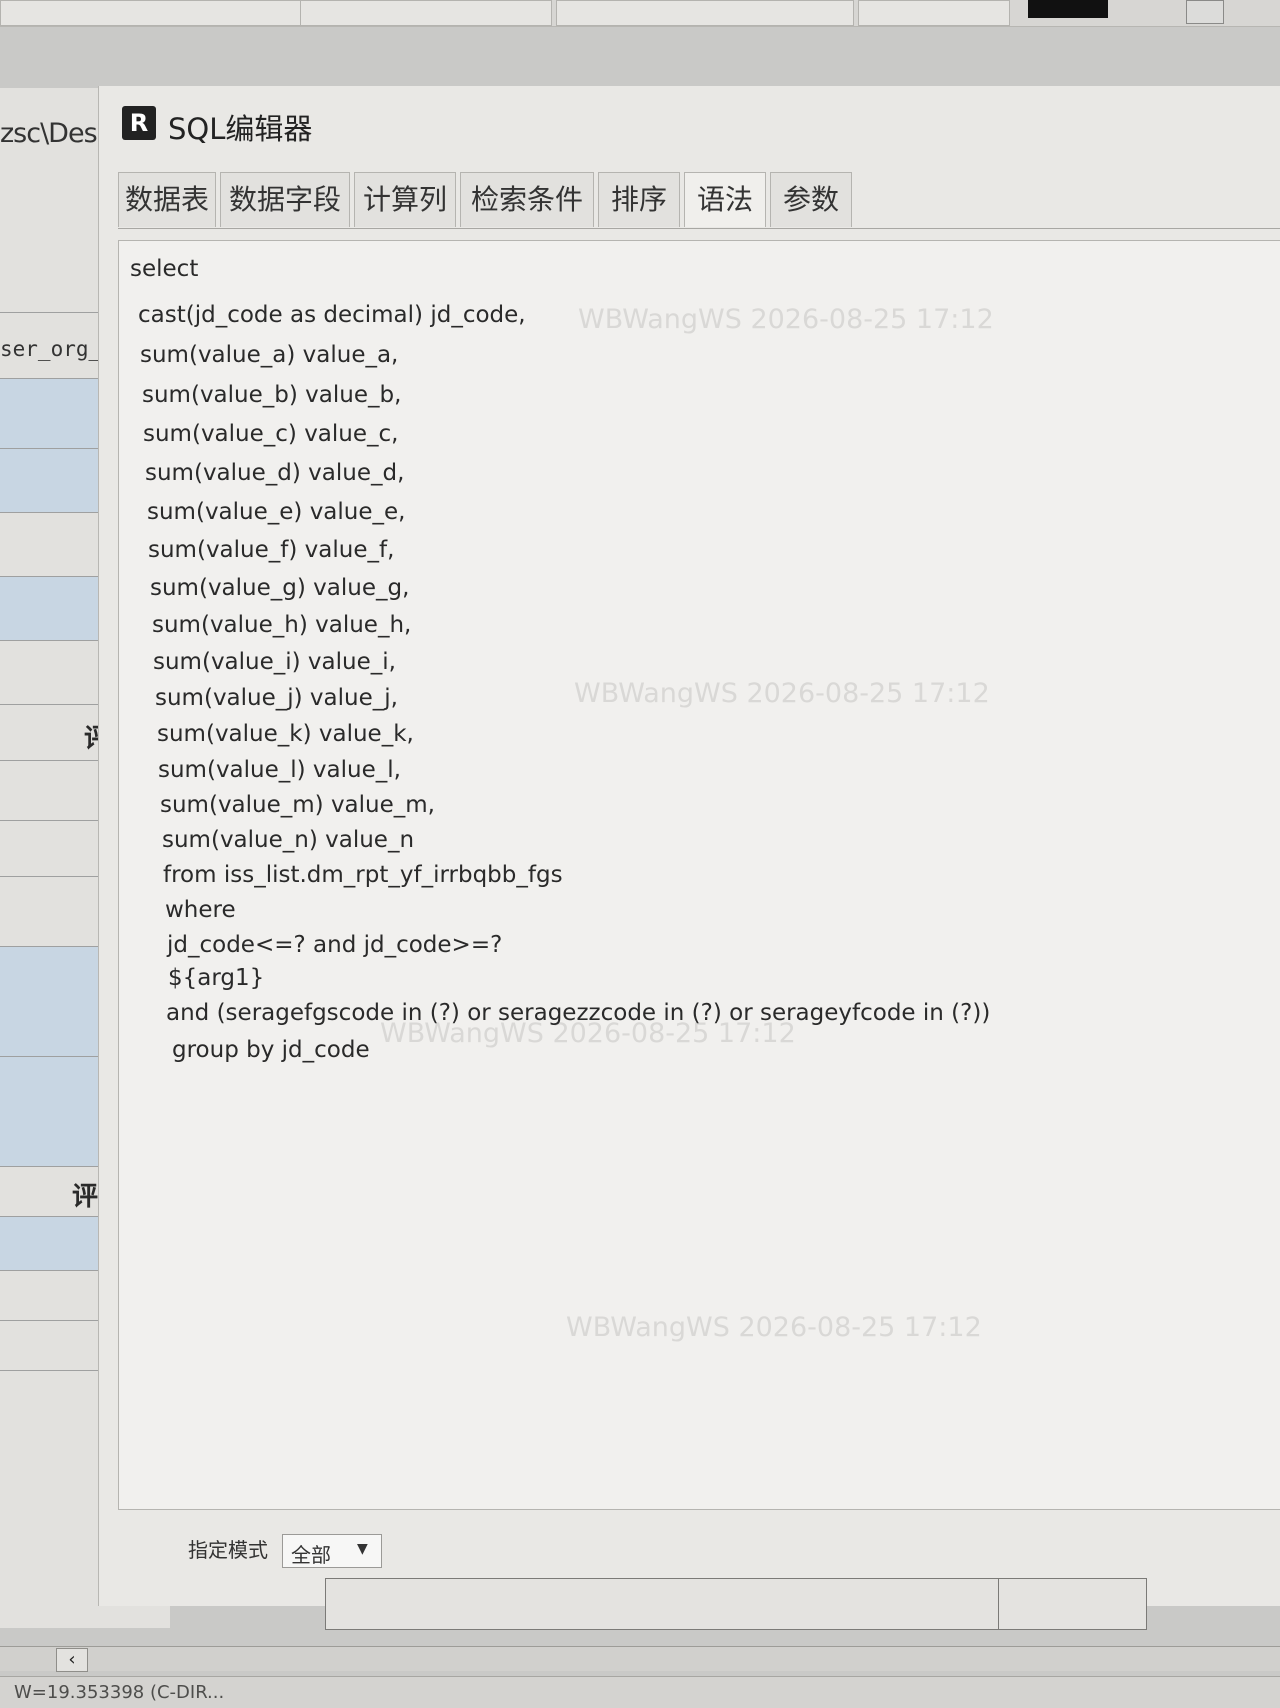 This screenshot has height=1708, width=1280. I want to click on sql-line: group by jd_code, so click(271, 1050).